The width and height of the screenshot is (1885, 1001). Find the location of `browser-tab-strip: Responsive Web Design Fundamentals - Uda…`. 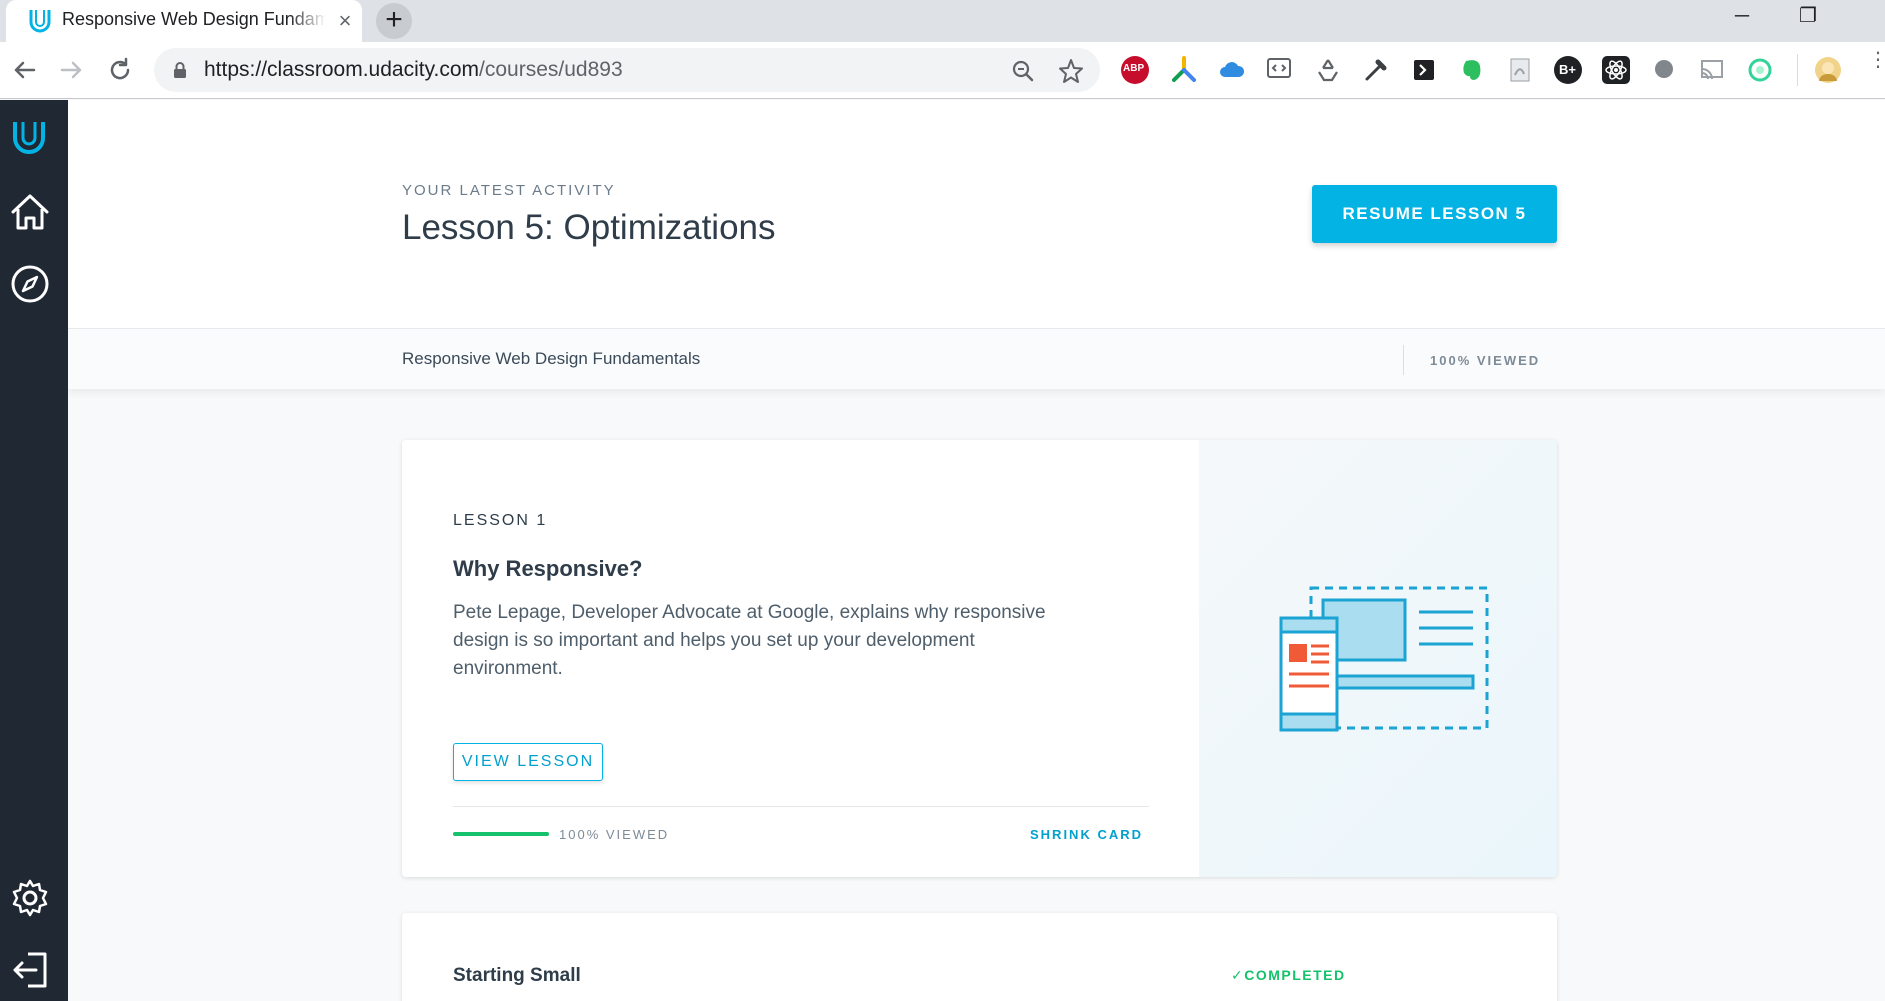

browser-tab-strip: Responsive Web Design Fundamentals - Uda… is located at coordinates (942, 21).